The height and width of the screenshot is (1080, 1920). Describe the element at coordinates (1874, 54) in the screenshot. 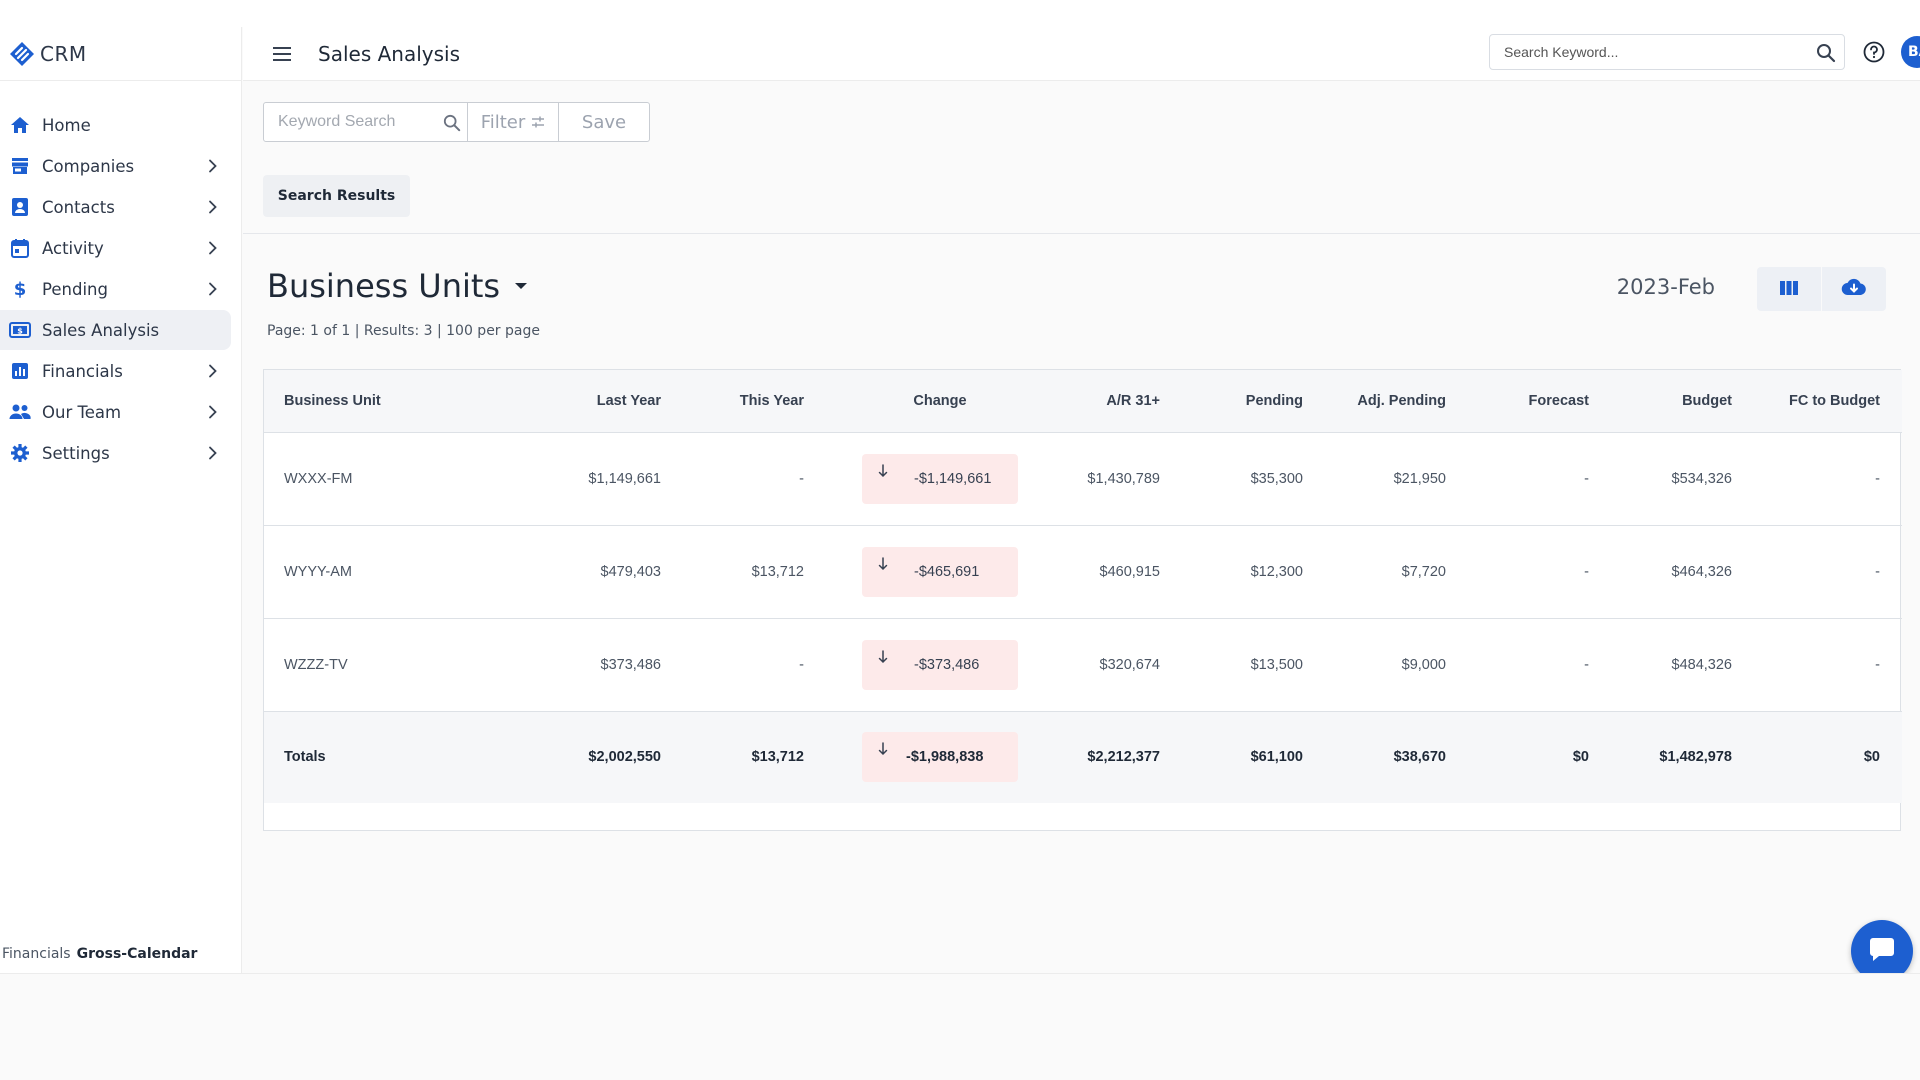

I see `help-icon` at that location.